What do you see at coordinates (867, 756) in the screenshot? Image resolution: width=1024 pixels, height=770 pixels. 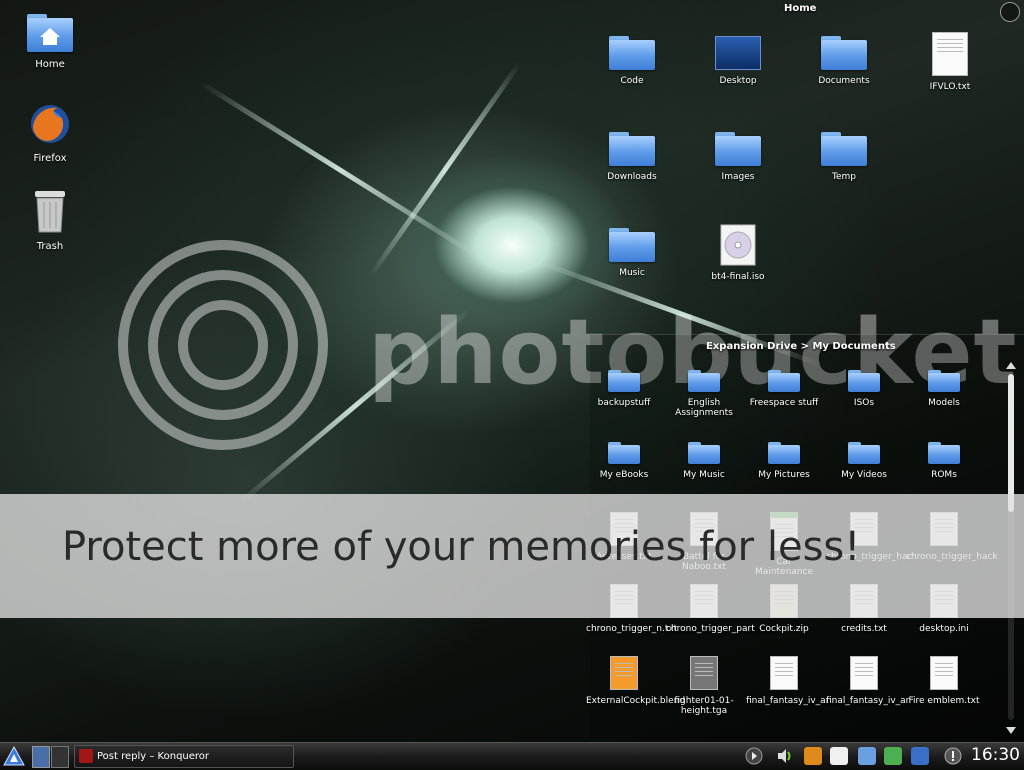 I see `network-icon` at bounding box center [867, 756].